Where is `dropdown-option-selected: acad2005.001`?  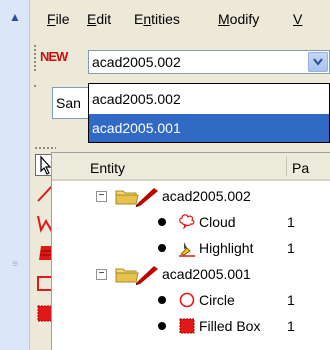 dropdown-option-selected: acad2005.001 is located at coordinates (209, 128).